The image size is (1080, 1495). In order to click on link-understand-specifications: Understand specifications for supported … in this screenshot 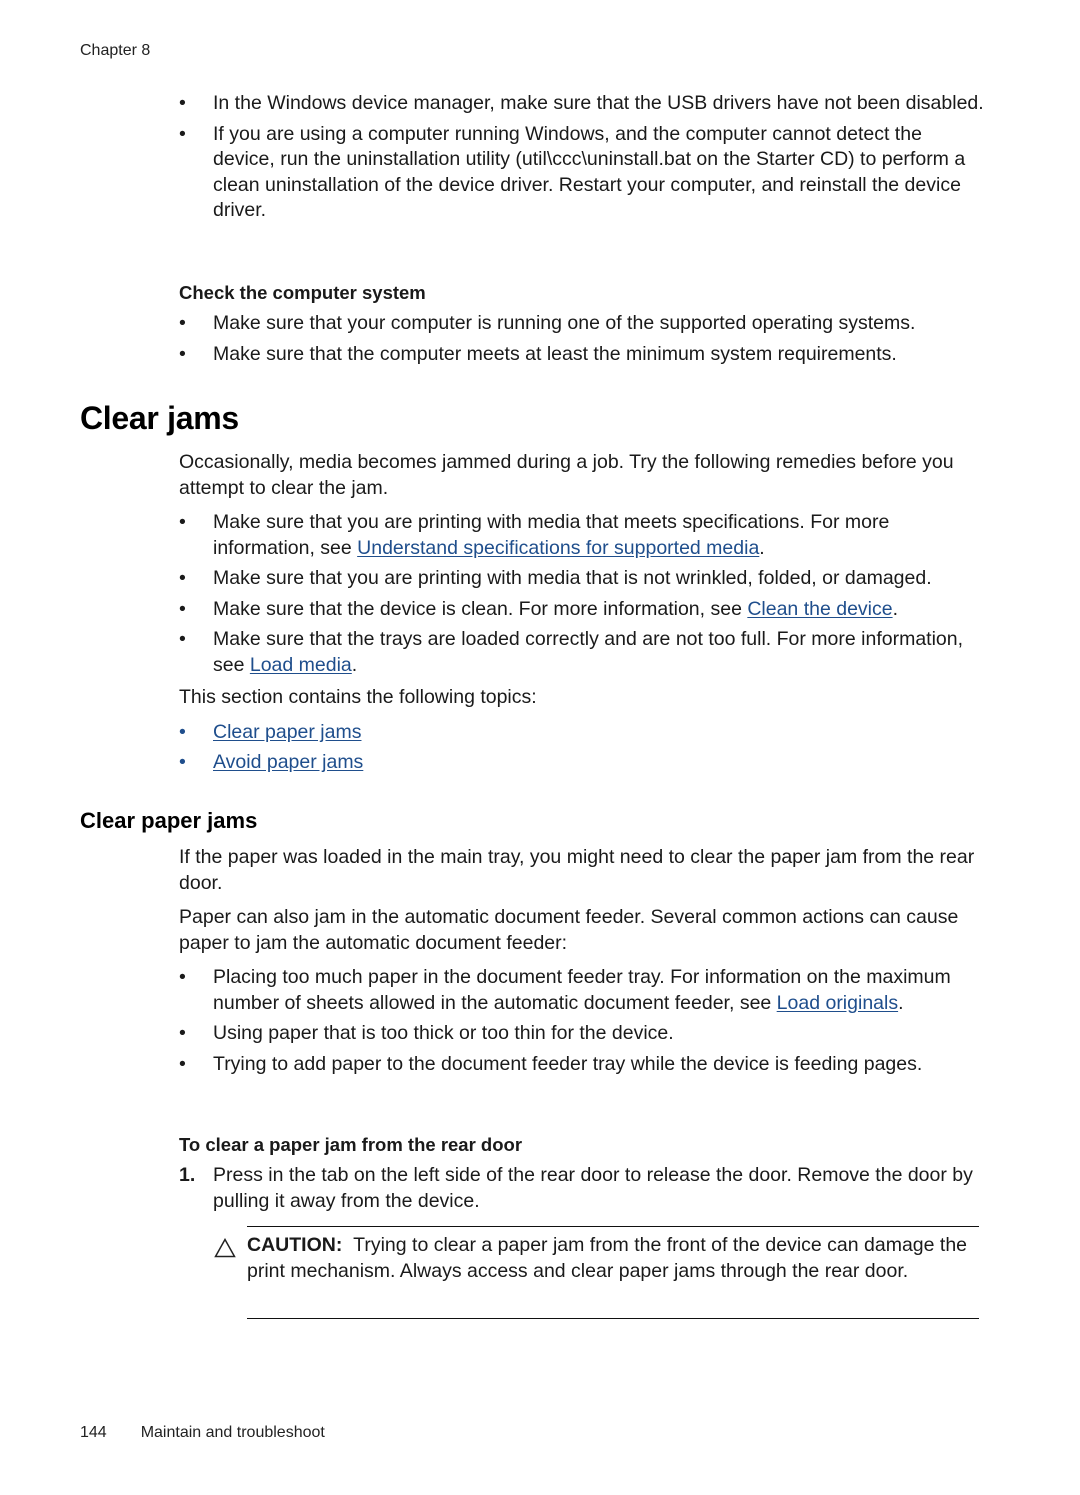, I will do `click(558, 548)`.